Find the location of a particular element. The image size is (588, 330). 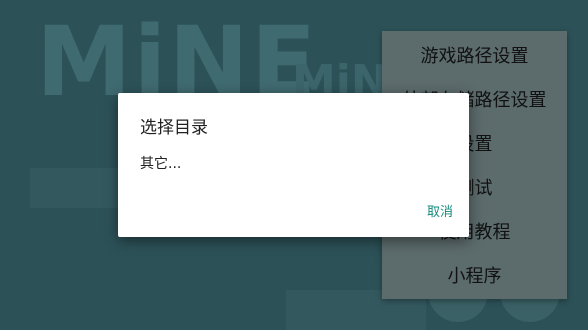

menu-item-game-path: 游戏路径设置 is located at coordinates (474, 55).